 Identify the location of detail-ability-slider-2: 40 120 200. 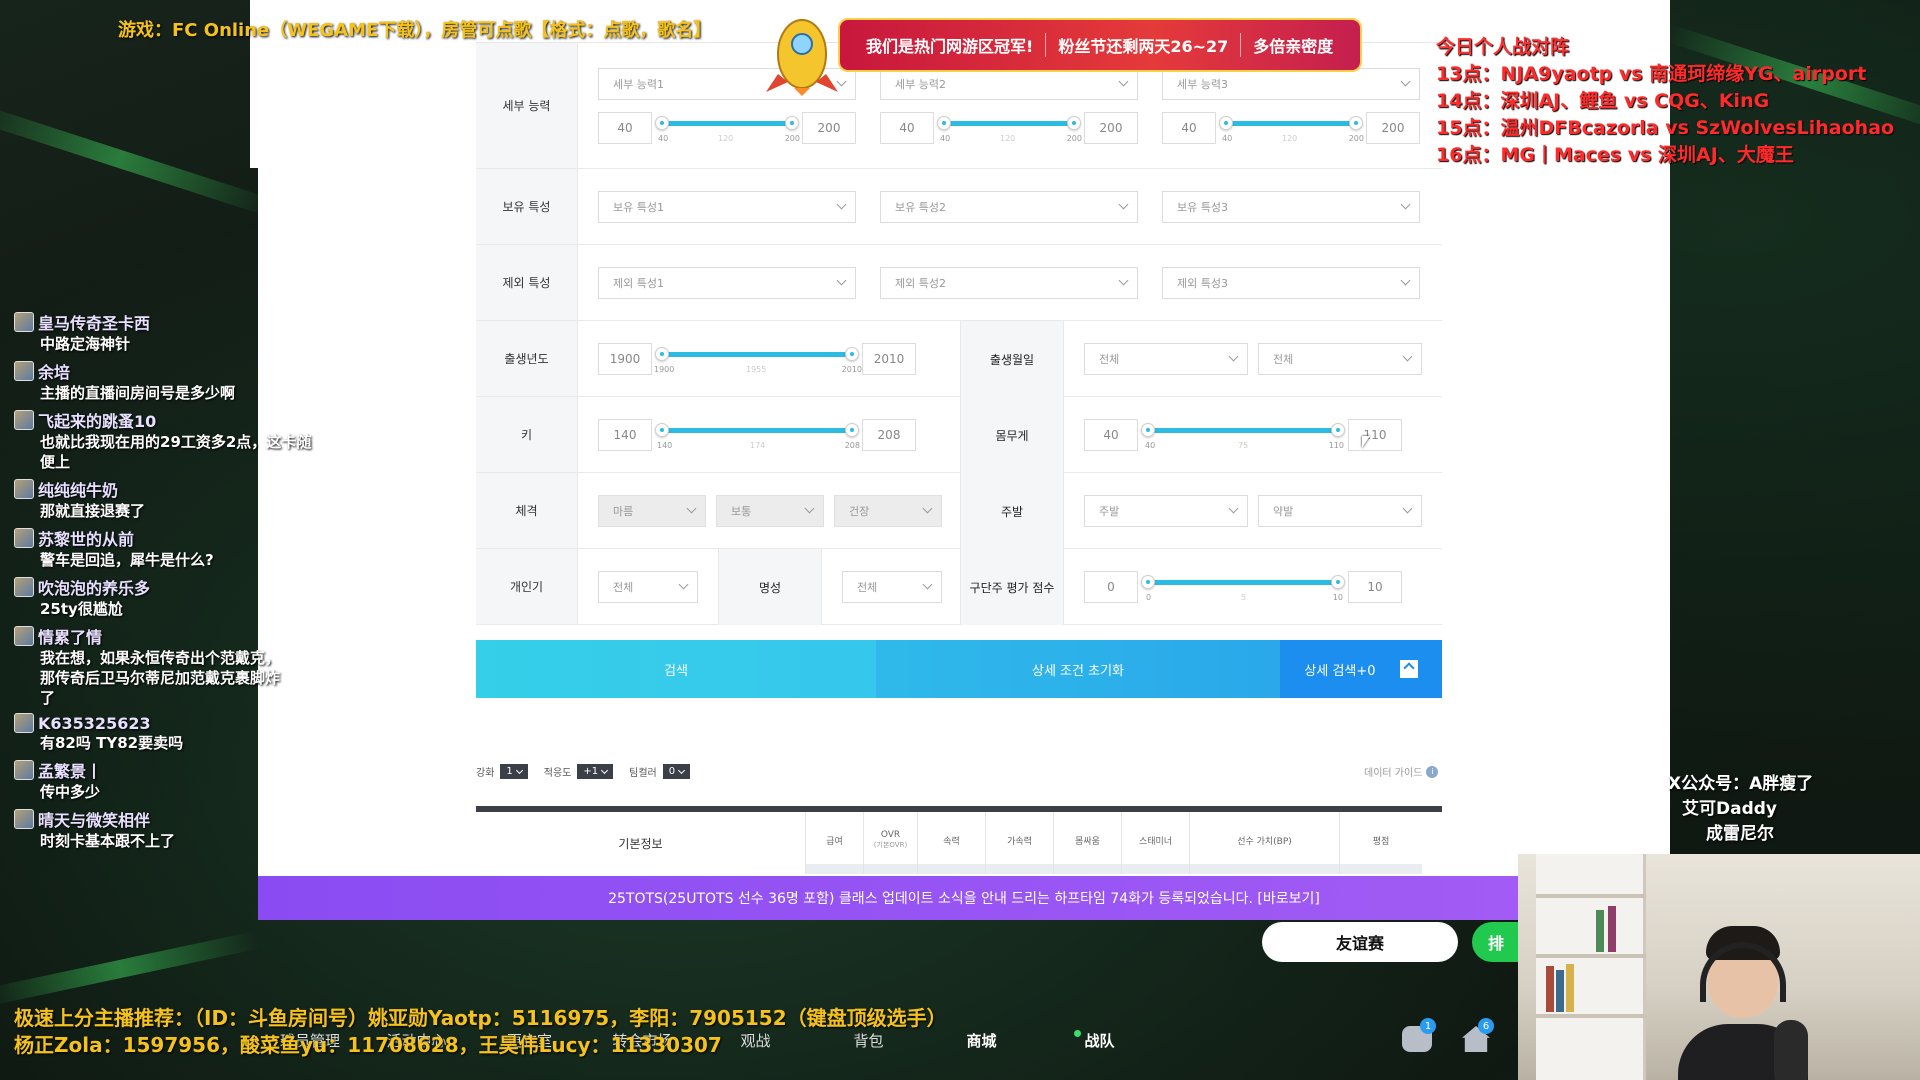
(1009, 128).